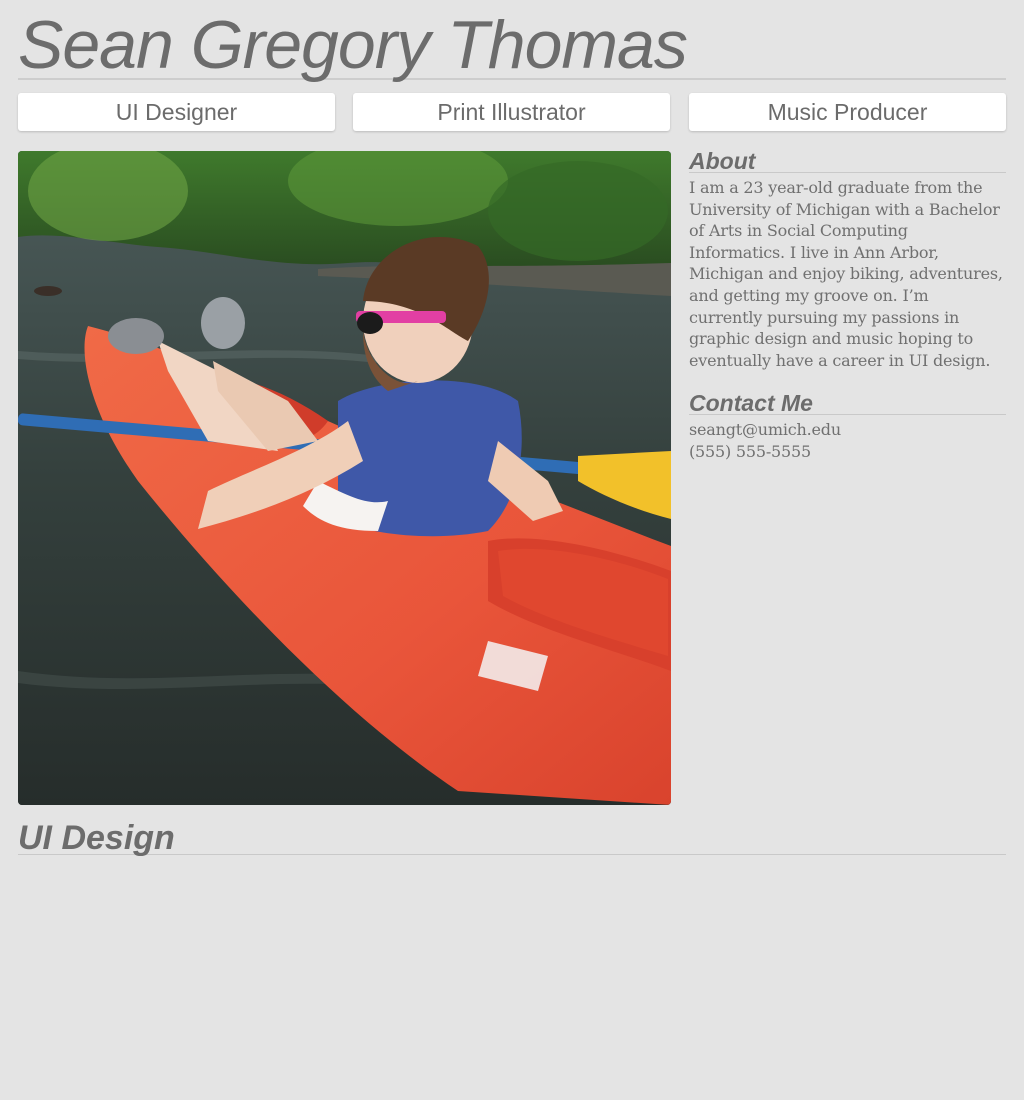 Image resolution: width=1024 pixels, height=1100 pixels. Describe the element at coordinates (847, 161) in the screenshot. I see `about-heading: About` at that location.